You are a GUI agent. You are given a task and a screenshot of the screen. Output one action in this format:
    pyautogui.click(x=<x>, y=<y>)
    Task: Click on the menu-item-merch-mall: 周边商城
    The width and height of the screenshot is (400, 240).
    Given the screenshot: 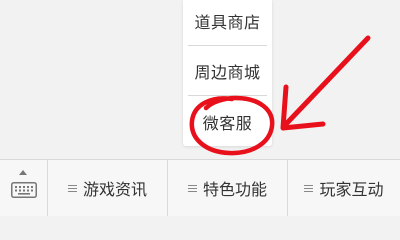 What is the action you would take?
    pyautogui.click(x=227, y=71)
    